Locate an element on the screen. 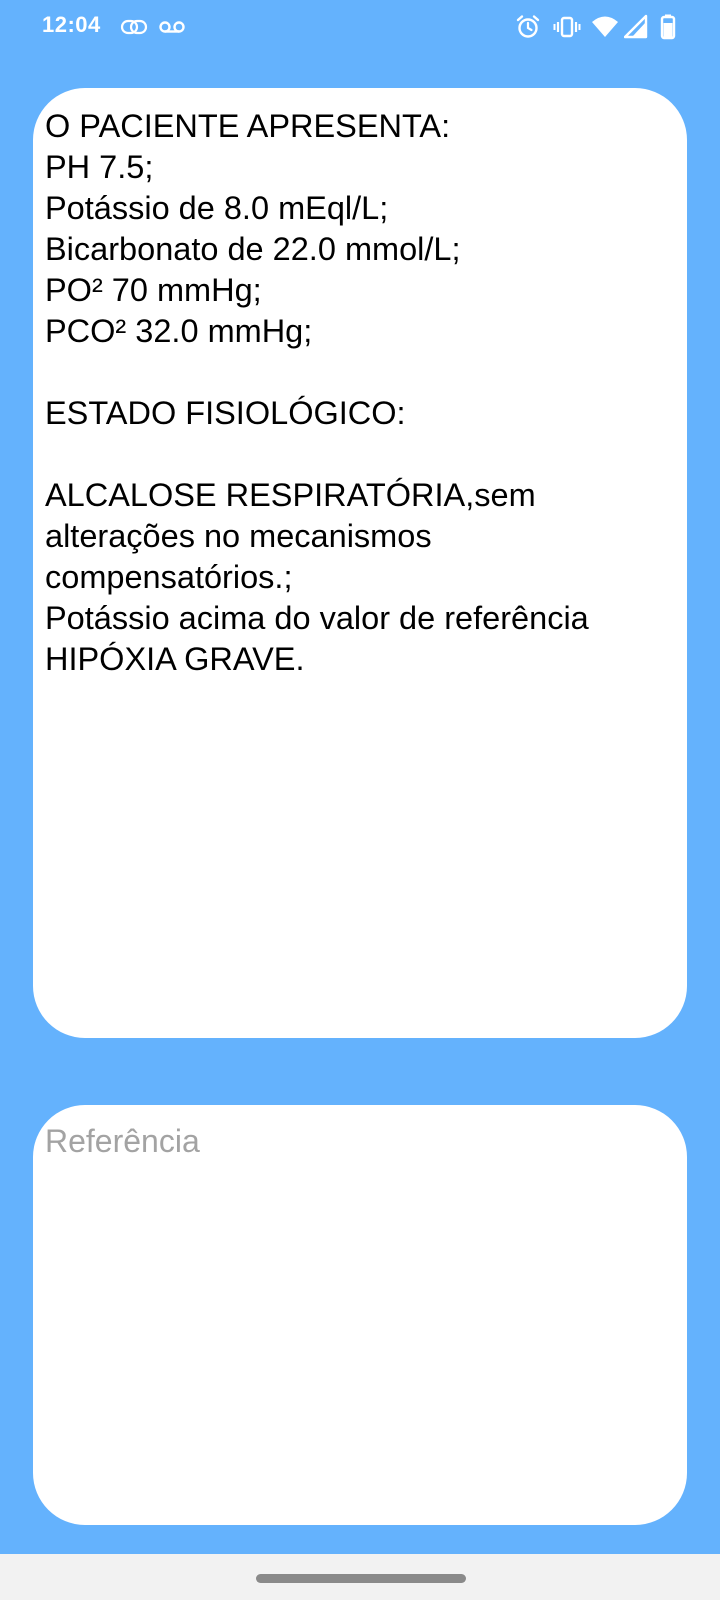 The width and height of the screenshot is (720, 1600). result-pco2: PCO² 32.0 mmHg; is located at coordinates (179, 331).